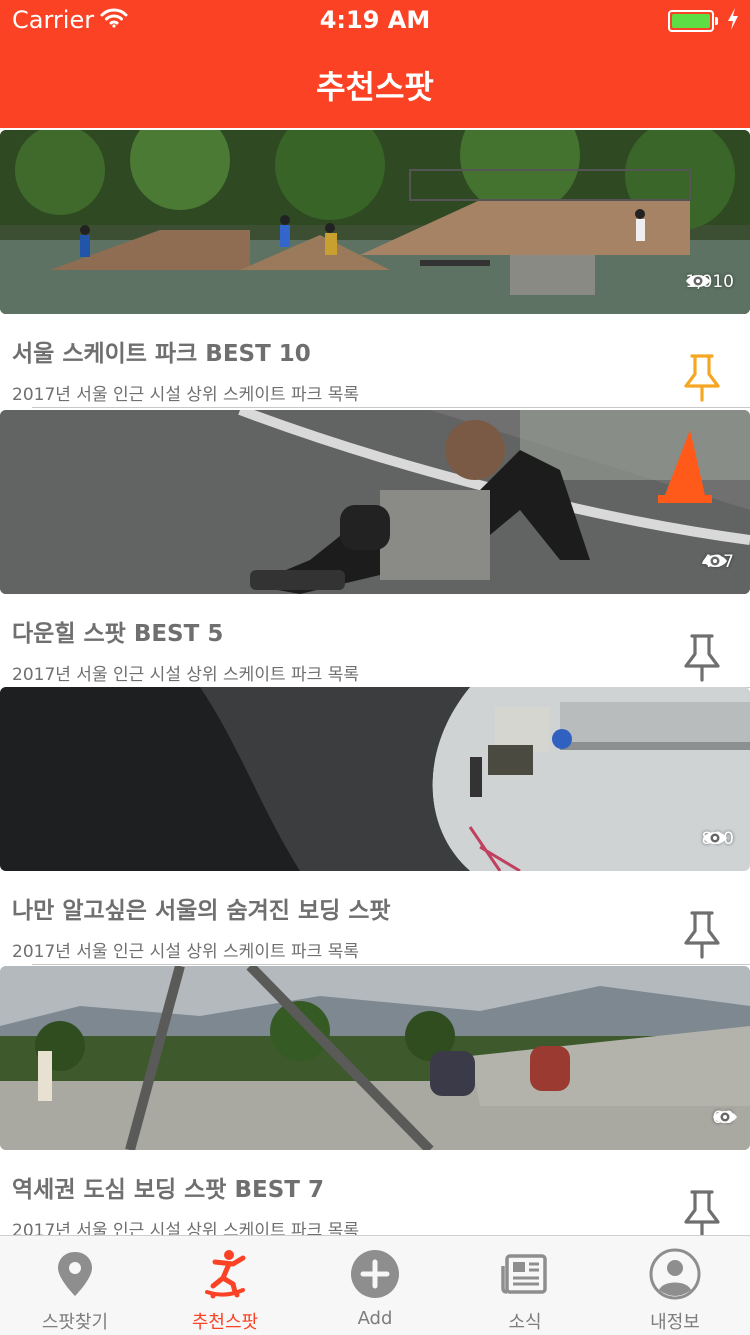 The height and width of the screenshot is (1335, 750). I want to click on status-bar: Carrier 4:19 AM, so click(375, 20).